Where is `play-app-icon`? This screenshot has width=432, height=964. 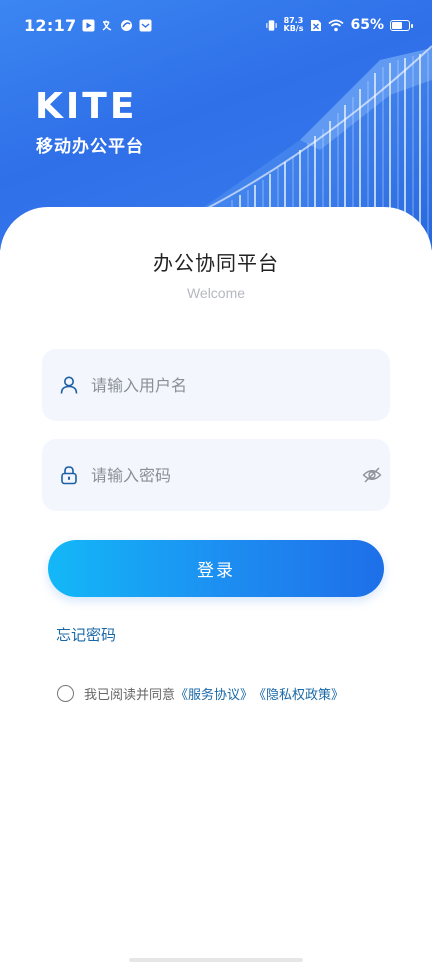 play-app-icon is located at coordinates (88, 25).